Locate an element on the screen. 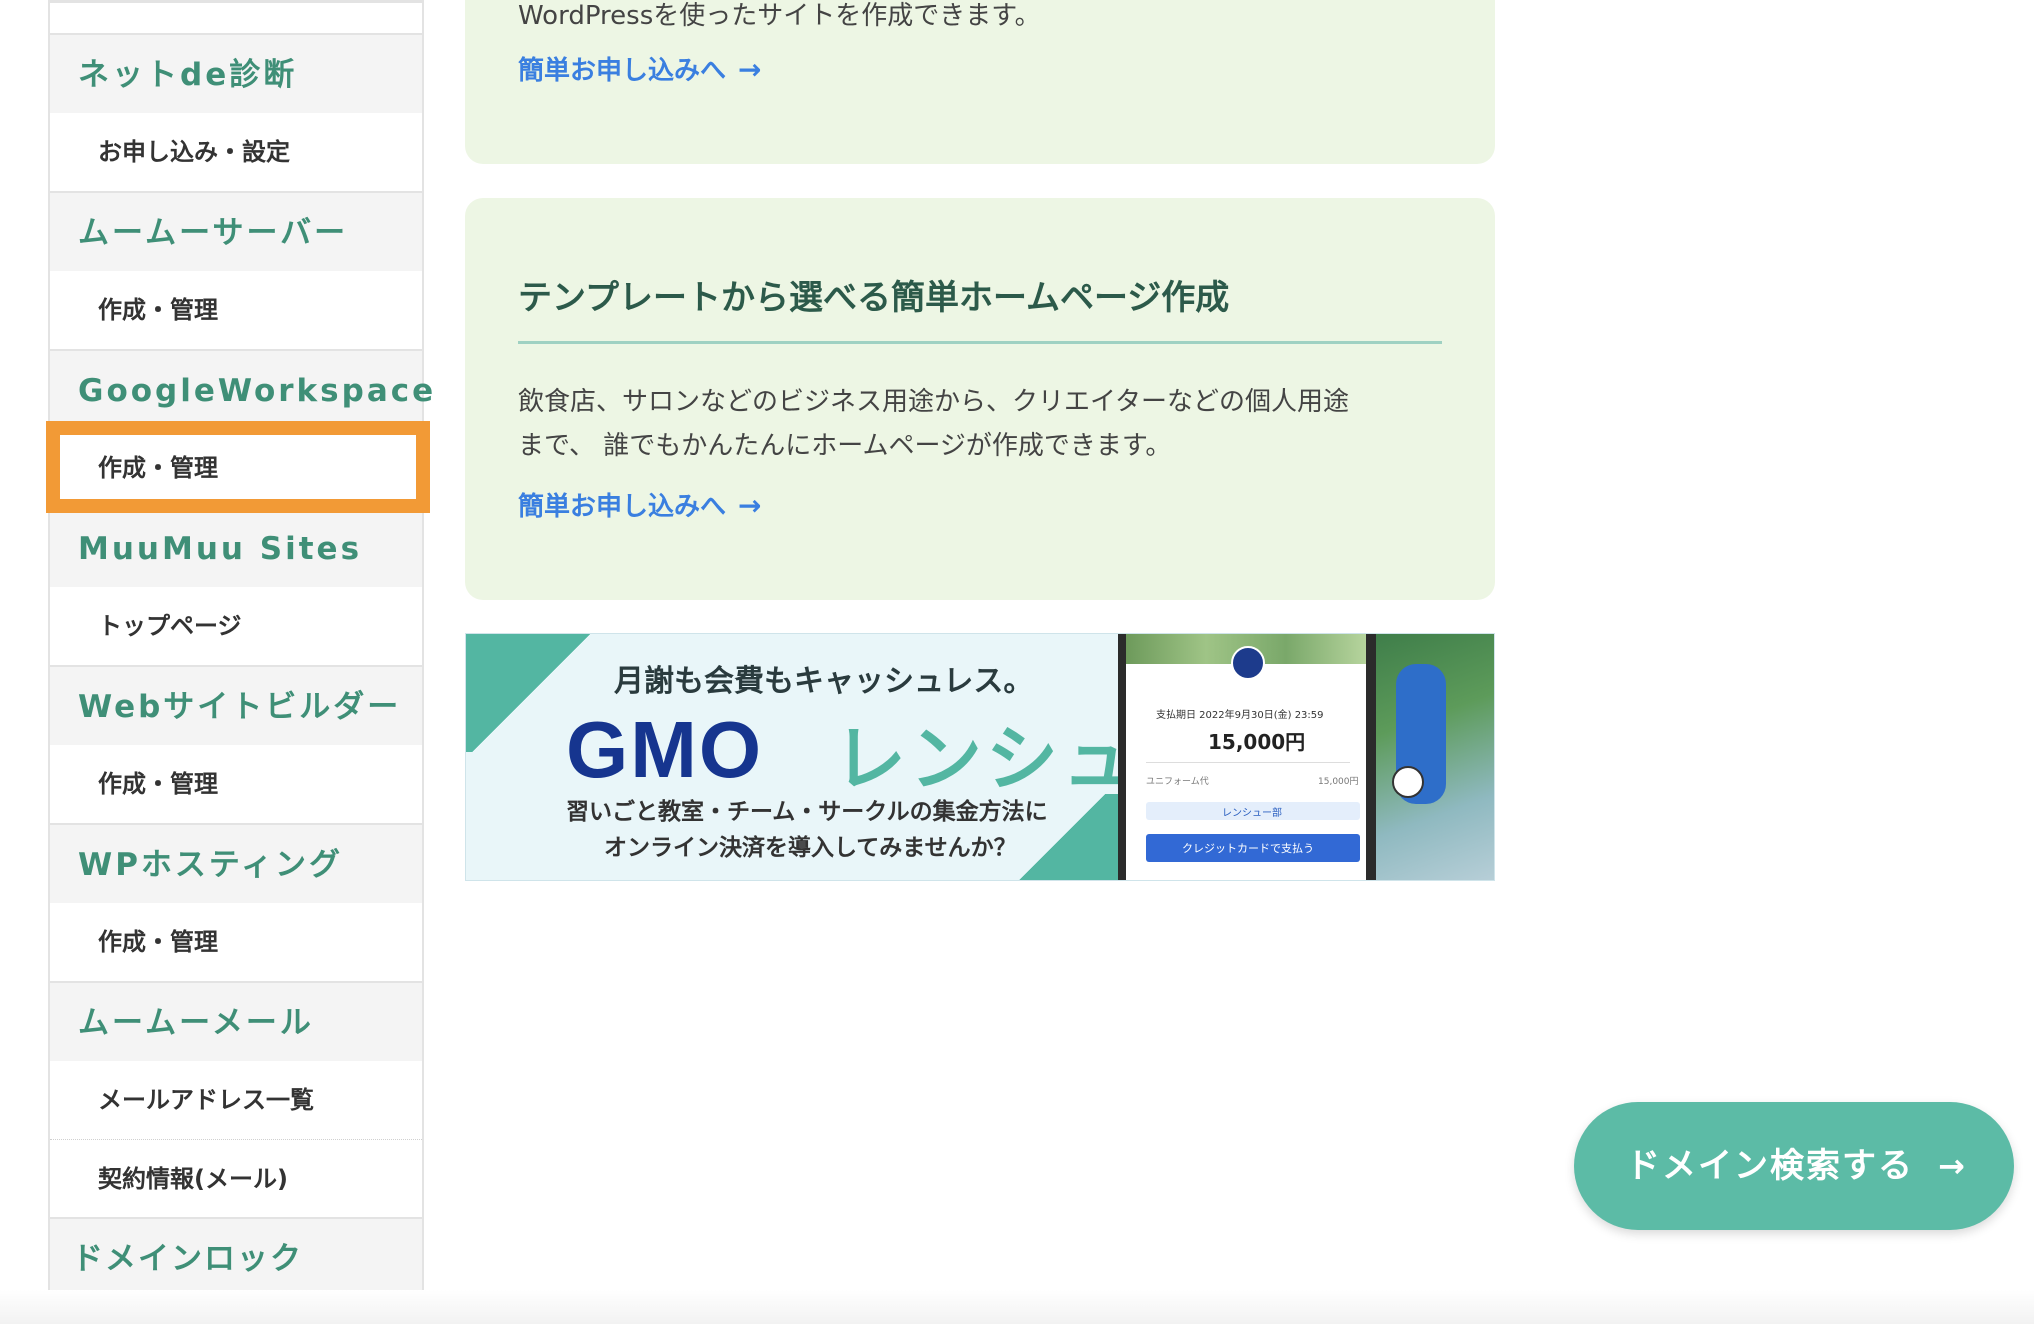 The image size is (2034, 1324). sidebar-section-google-workspace: GoogleWorkspace is located at coordinates (241, 389).